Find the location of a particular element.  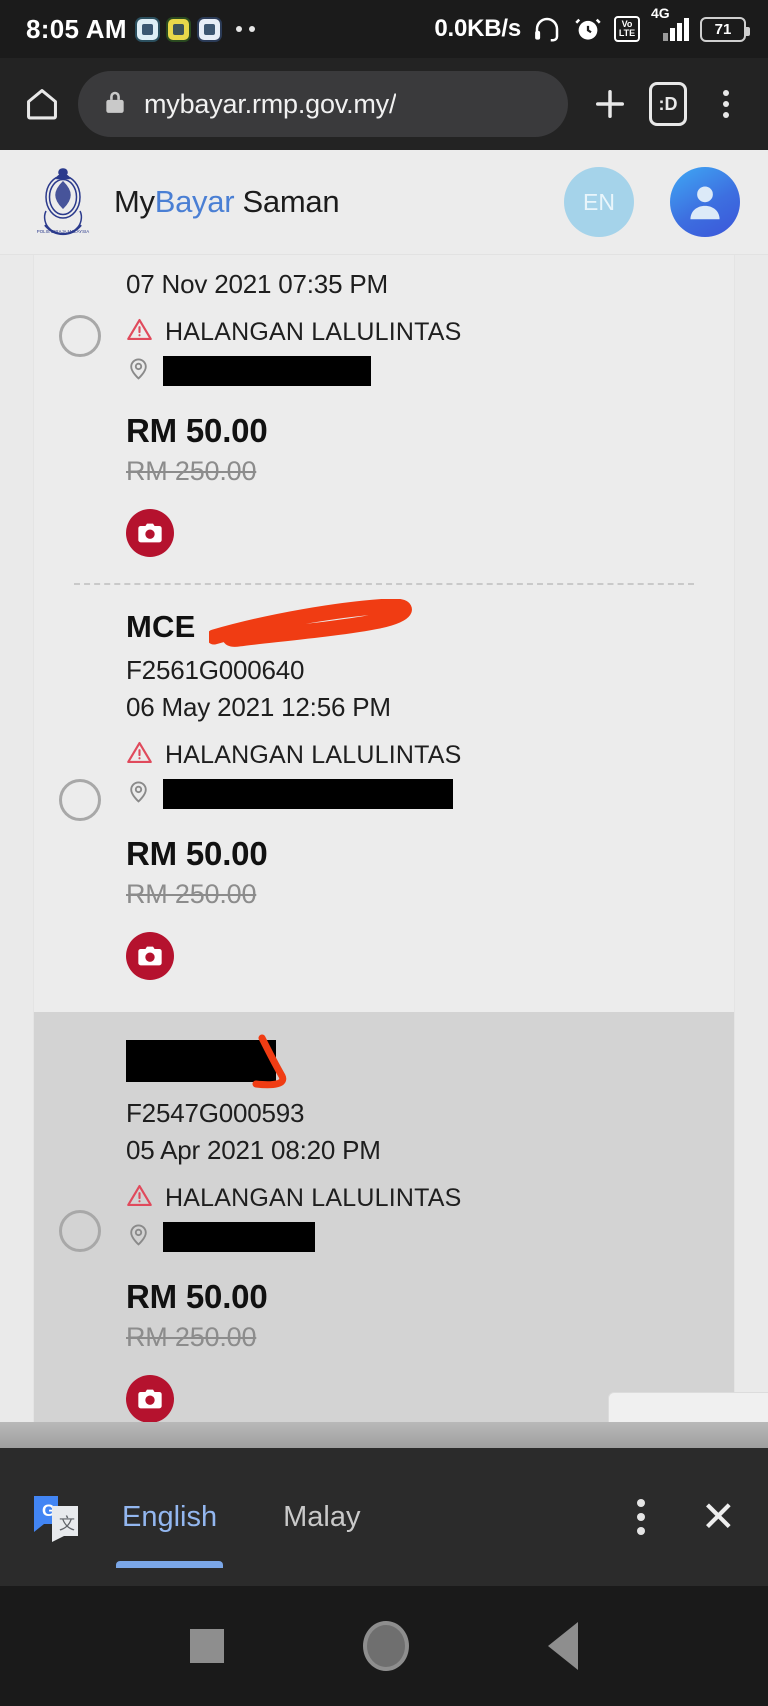

language-button: EN is located at coordinates (599, 202).